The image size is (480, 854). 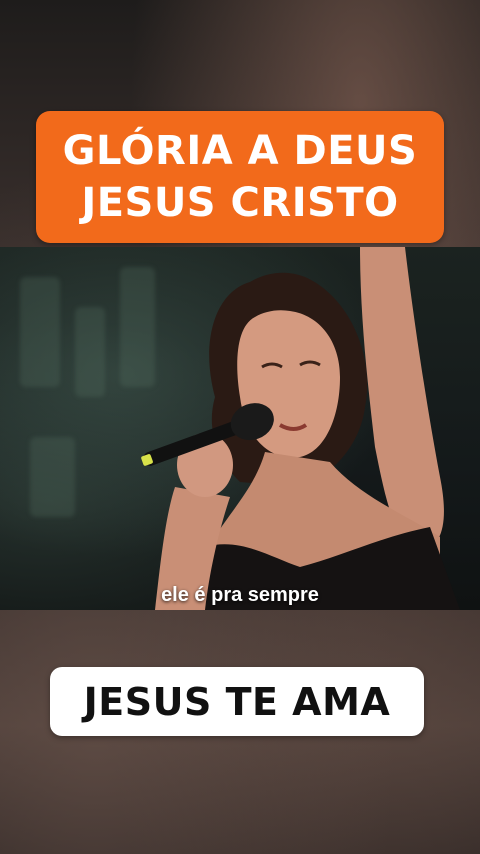 I want to click on message-text: JESUS TE AMA, so click(x=237, y=701).